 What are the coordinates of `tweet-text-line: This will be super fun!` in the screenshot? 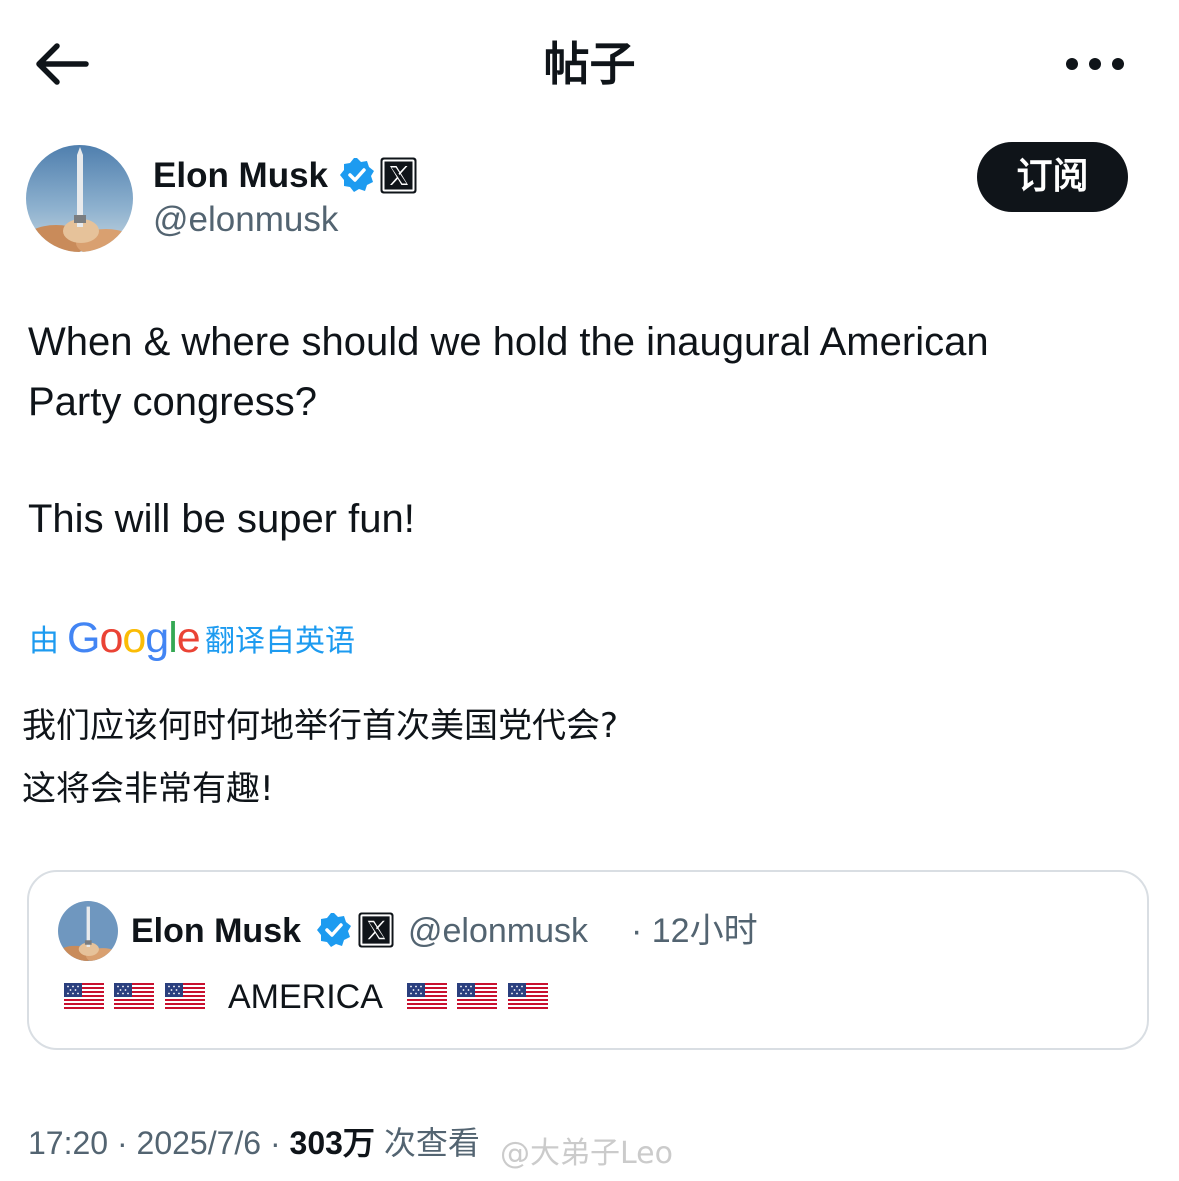 It's located at (221, 519).